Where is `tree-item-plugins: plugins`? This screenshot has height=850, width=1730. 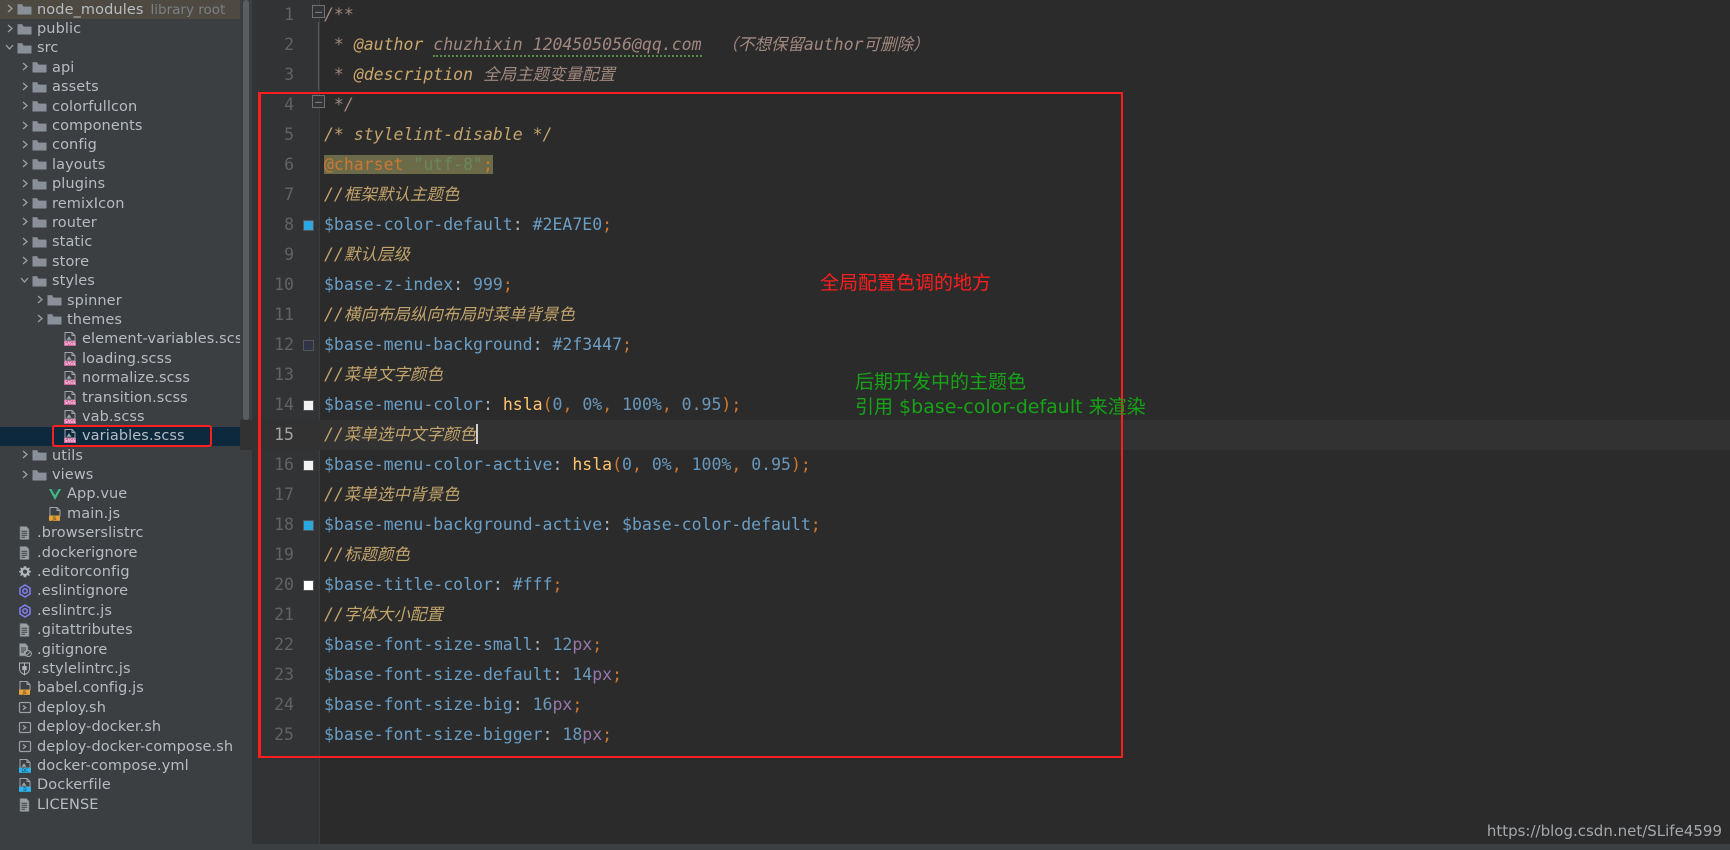
tree-item-plugins: plugins is located at coordinates (120, 184).